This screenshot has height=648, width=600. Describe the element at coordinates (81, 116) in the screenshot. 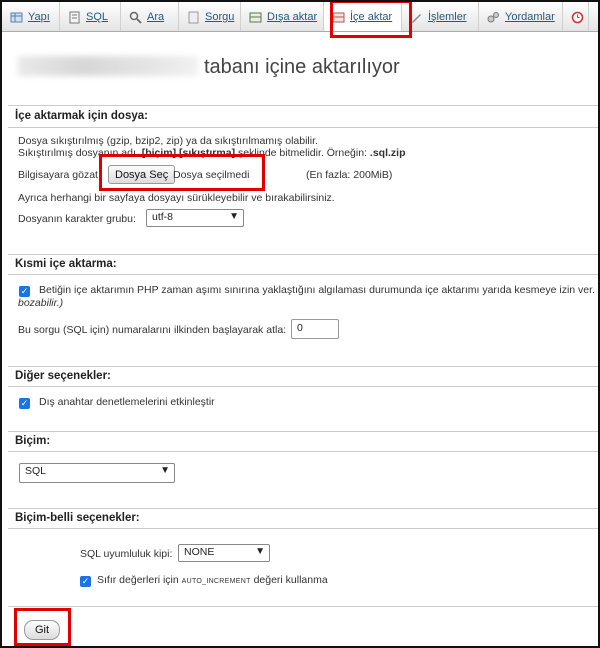

I see `section-heading-file: İçe aktarmak için dosya:` at that location.